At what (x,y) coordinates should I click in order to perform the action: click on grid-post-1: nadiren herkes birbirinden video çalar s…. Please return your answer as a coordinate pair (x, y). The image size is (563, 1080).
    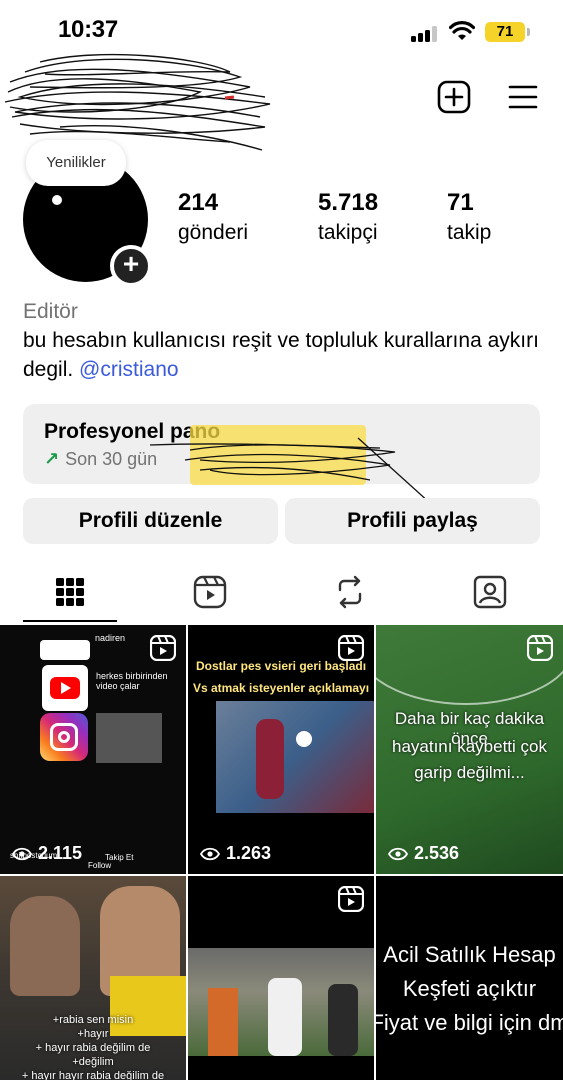
    Looking at the image, I should click on (93, 749).